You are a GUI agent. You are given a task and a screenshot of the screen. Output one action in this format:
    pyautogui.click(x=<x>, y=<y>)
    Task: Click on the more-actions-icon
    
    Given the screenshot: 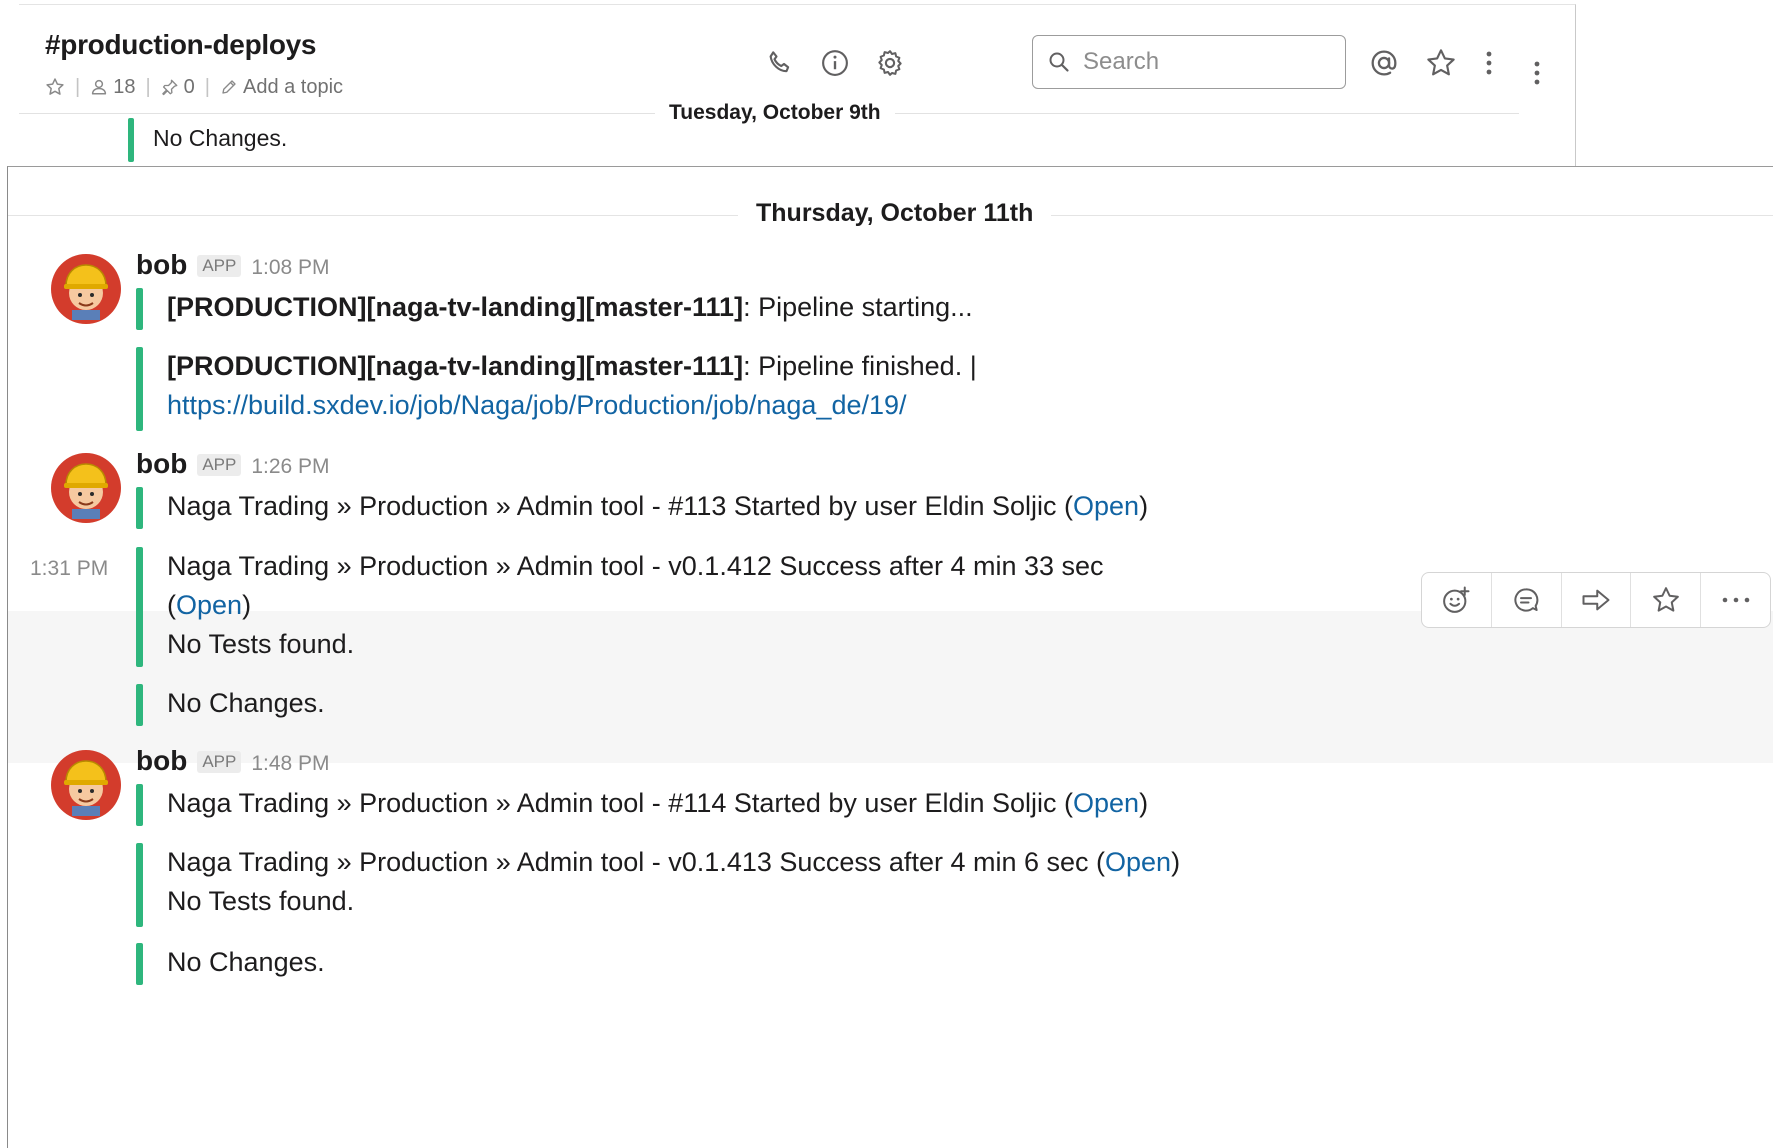 What is the action you would take?
    pyautogui.click(x=1735, y=600)
    